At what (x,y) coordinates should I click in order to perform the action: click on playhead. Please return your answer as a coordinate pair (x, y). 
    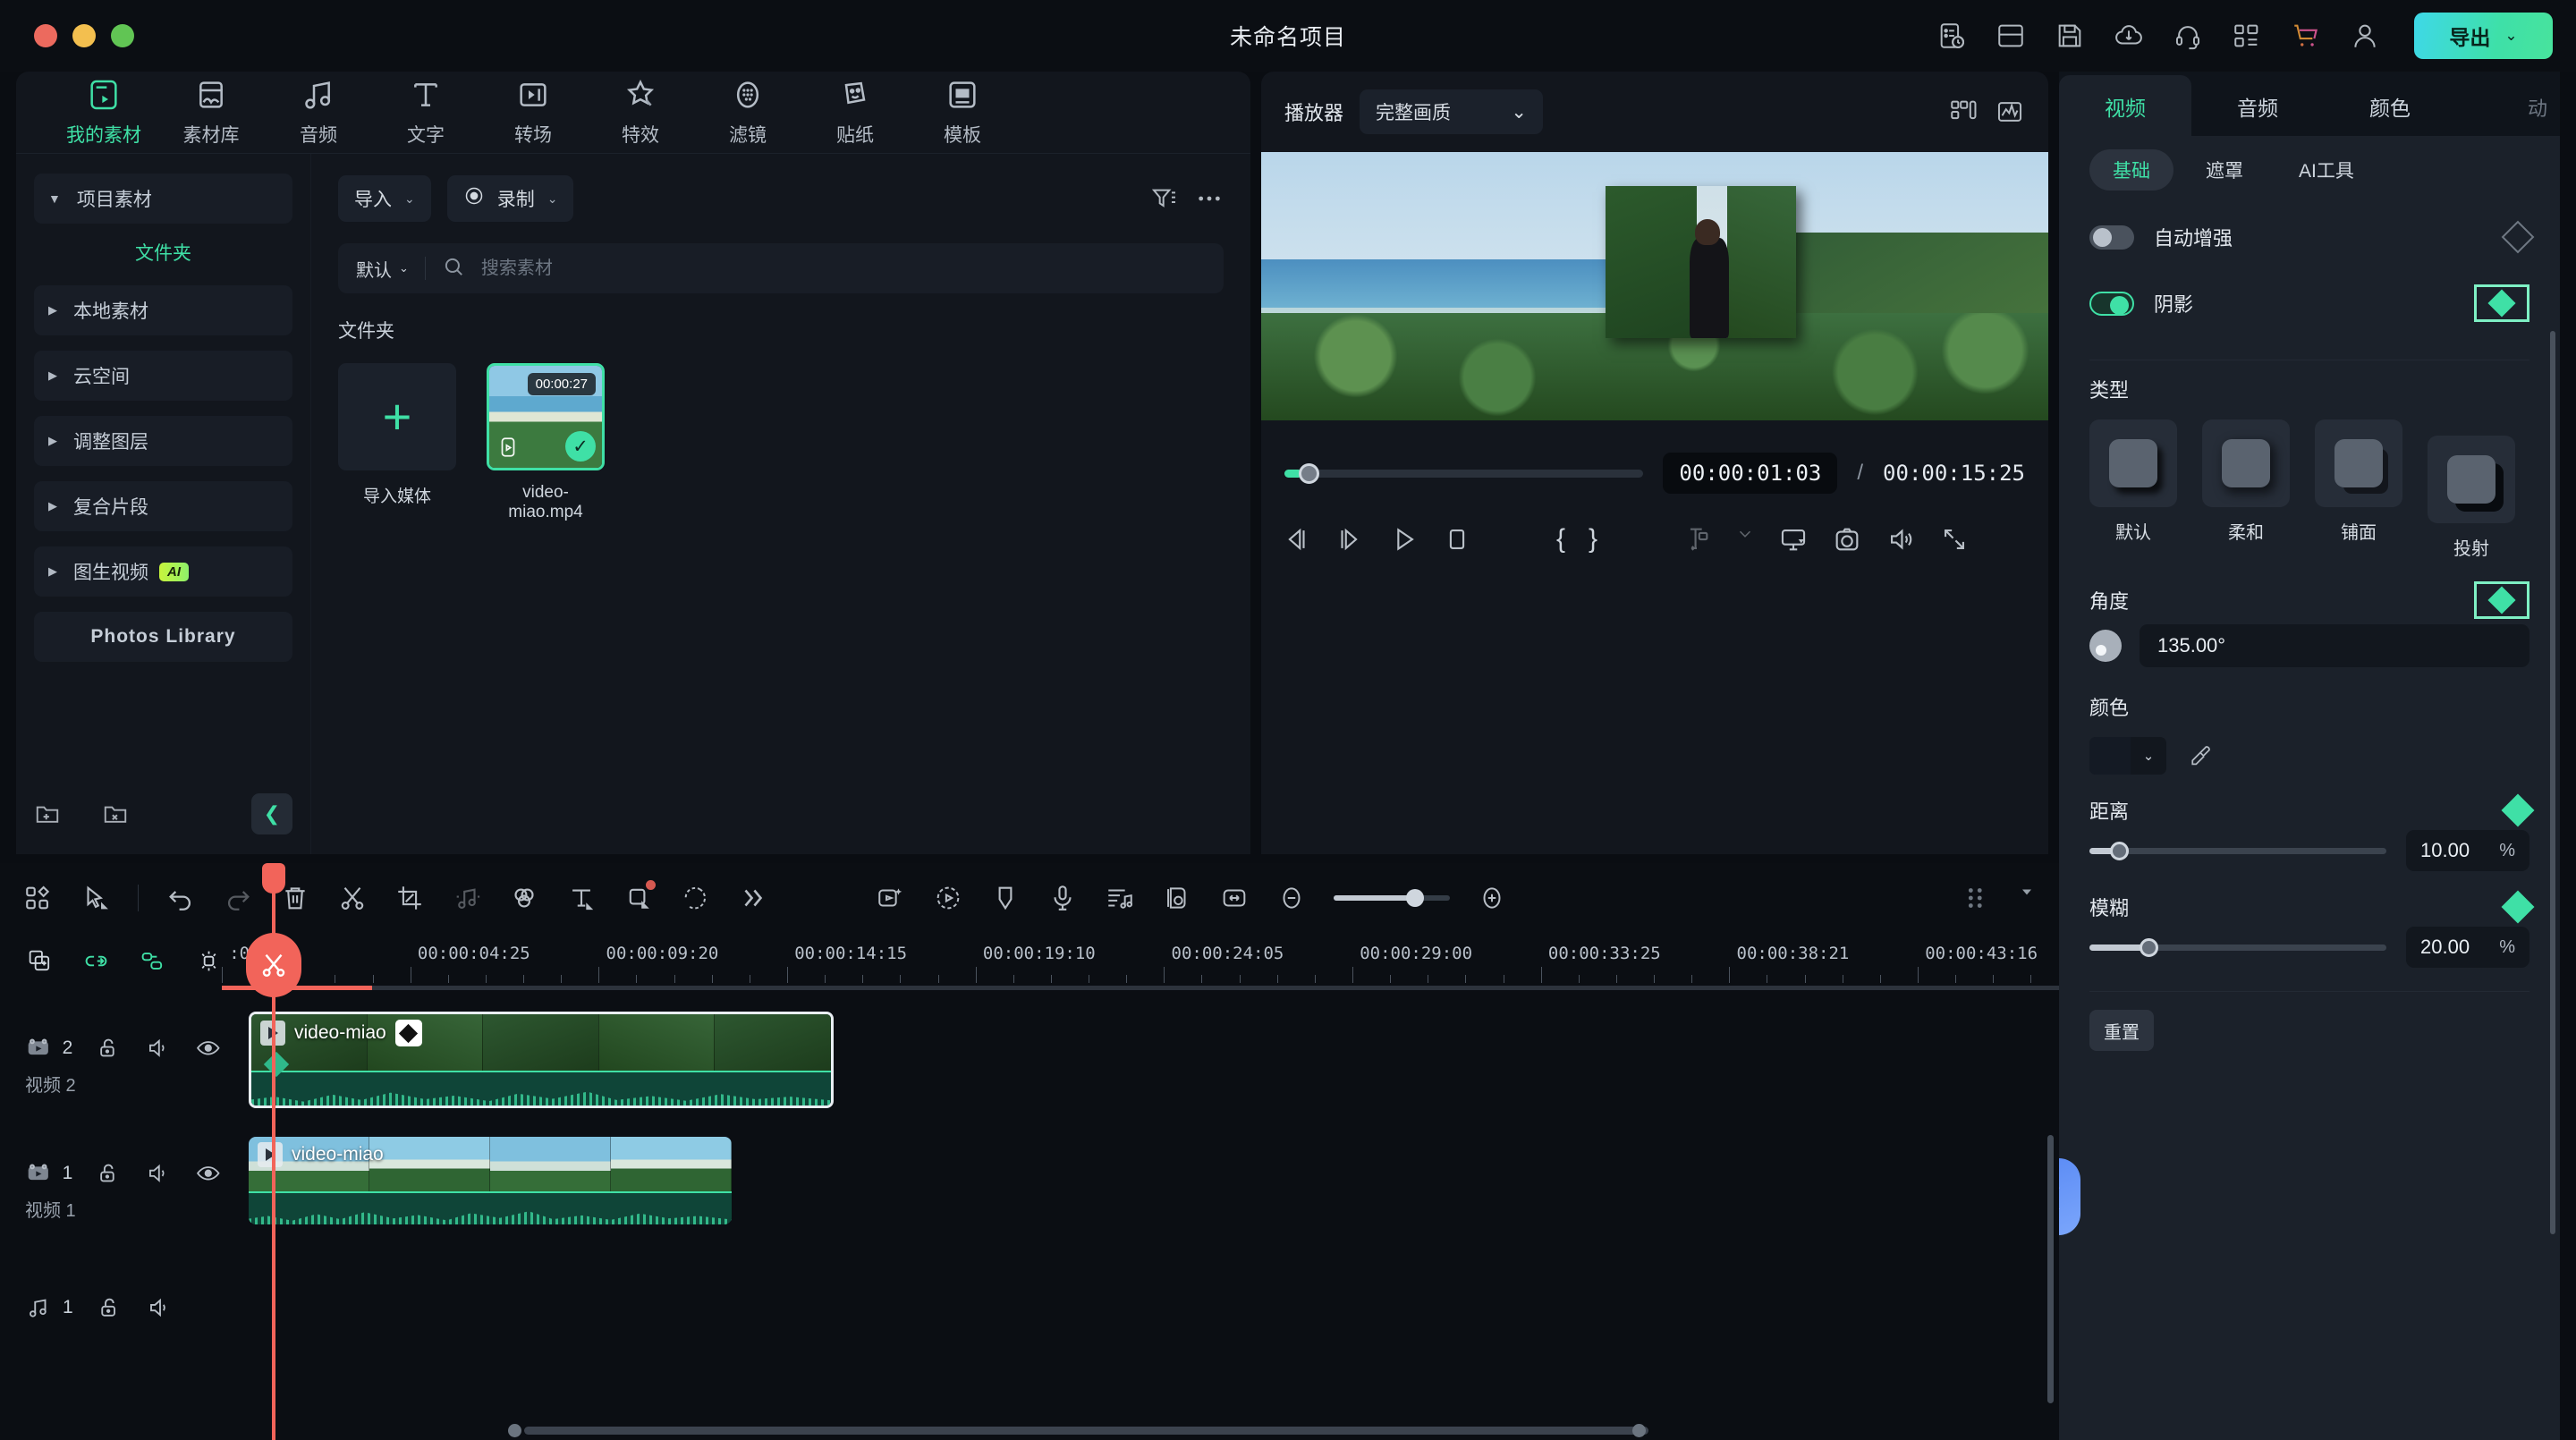
    Looking at the image, I should click on (273, 1151).